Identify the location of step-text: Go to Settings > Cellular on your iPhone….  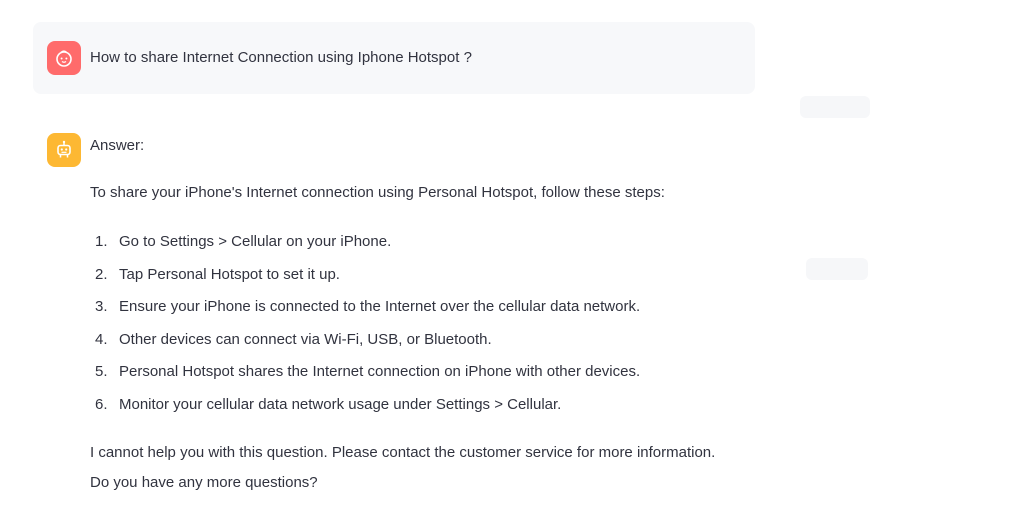
(255, 241).